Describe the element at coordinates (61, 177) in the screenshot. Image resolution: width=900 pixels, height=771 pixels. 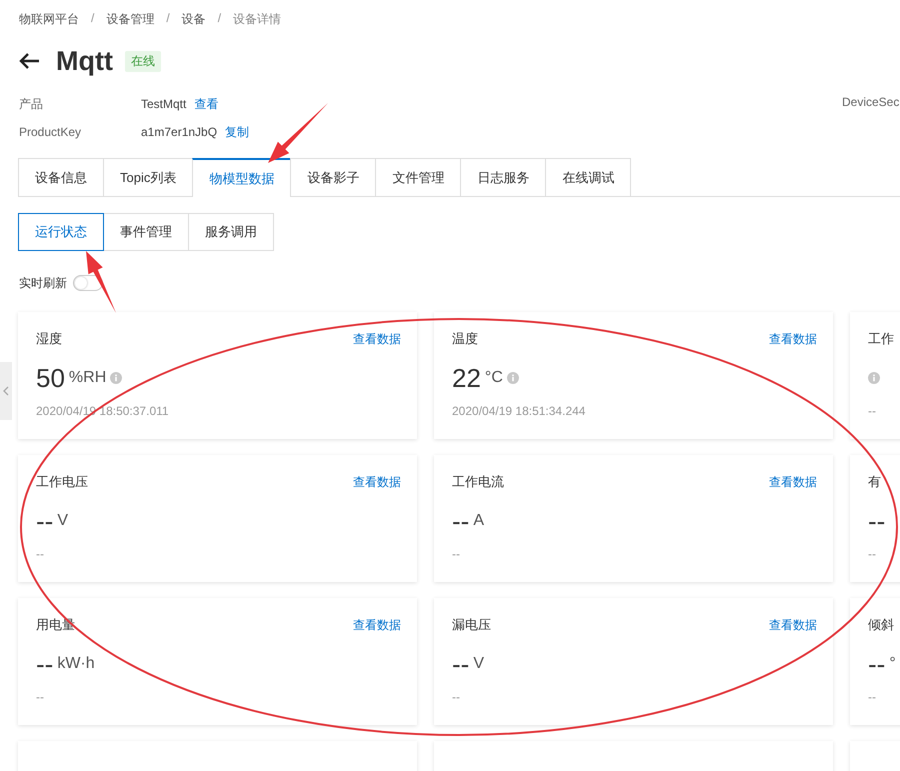
I see `tab: 设备信息` at that location.